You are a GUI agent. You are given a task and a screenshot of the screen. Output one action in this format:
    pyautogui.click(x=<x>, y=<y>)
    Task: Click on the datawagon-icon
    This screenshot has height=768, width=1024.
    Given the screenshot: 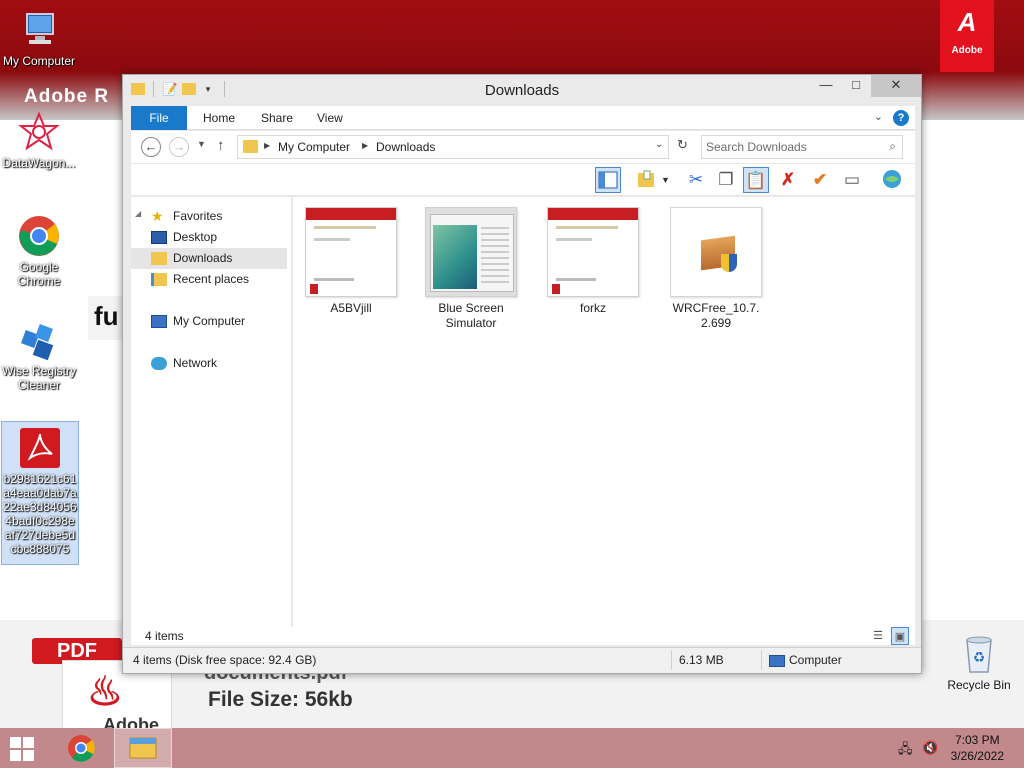 What is the action you would take?
    pyautogui.click(x=39, y=131)
    